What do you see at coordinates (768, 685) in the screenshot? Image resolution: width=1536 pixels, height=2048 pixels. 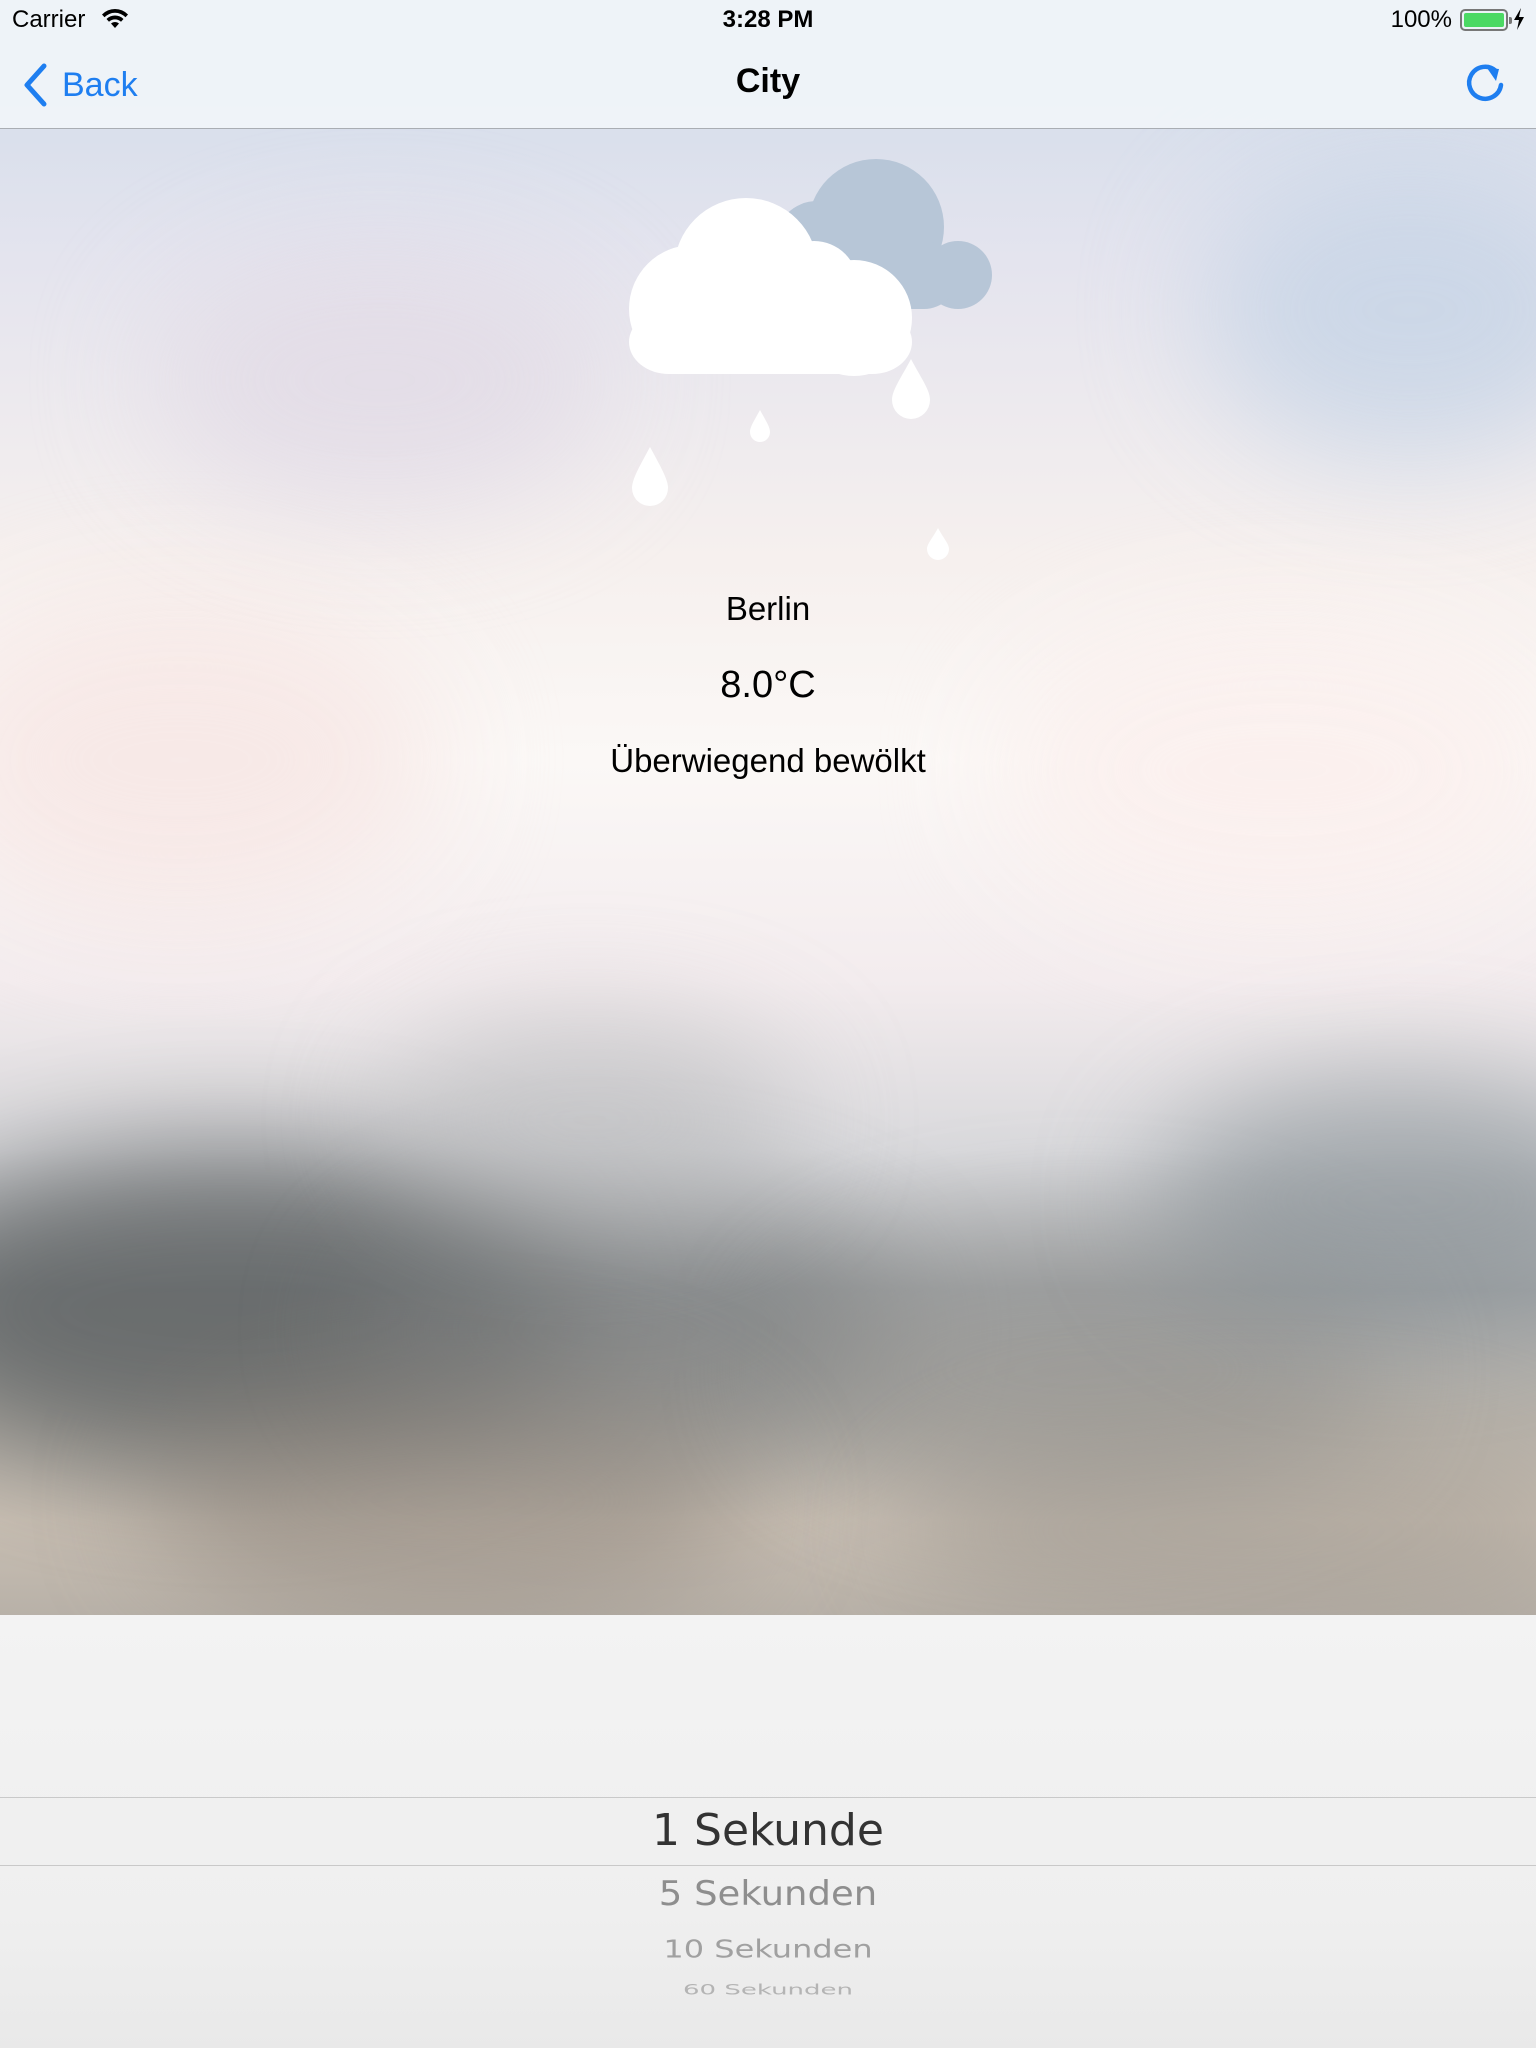 I see `temperature: 8.0°C` at bounding box center [768, 685].